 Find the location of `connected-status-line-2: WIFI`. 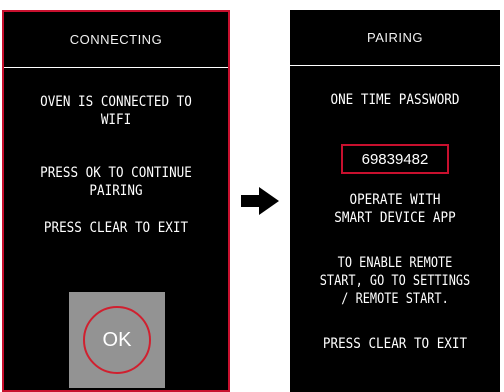

connected-status-line-2: WIFI is located at coordinates (116, 120).